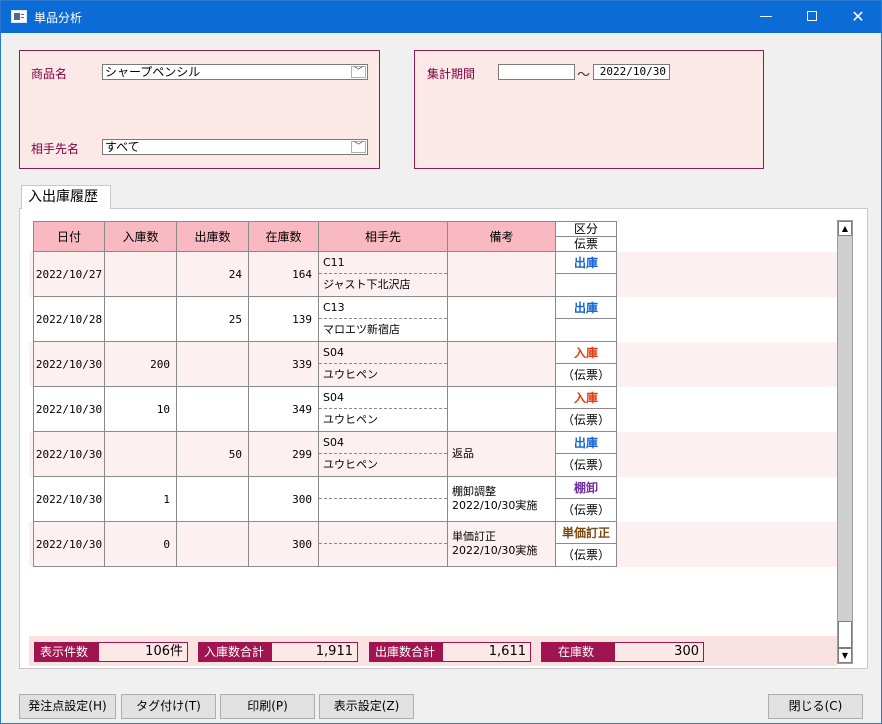  Describe the element at coordinates (845, 442) in the screenshot. I see `vertical-scrollbar: ▲ ▼` at that location.